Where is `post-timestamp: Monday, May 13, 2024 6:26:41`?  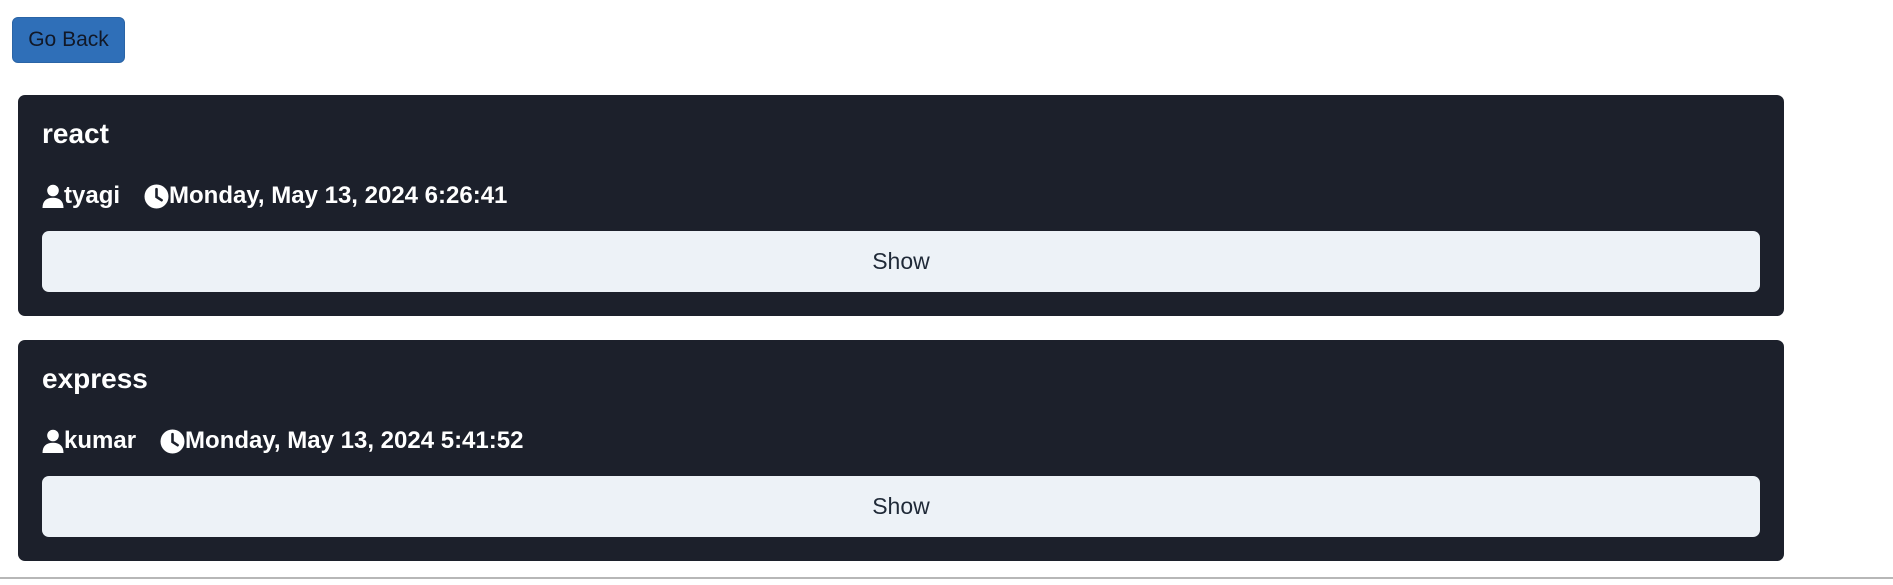 post-timestamp: Monday, May 13, 2024 6:26:41 is located at coordinates (338, 195).